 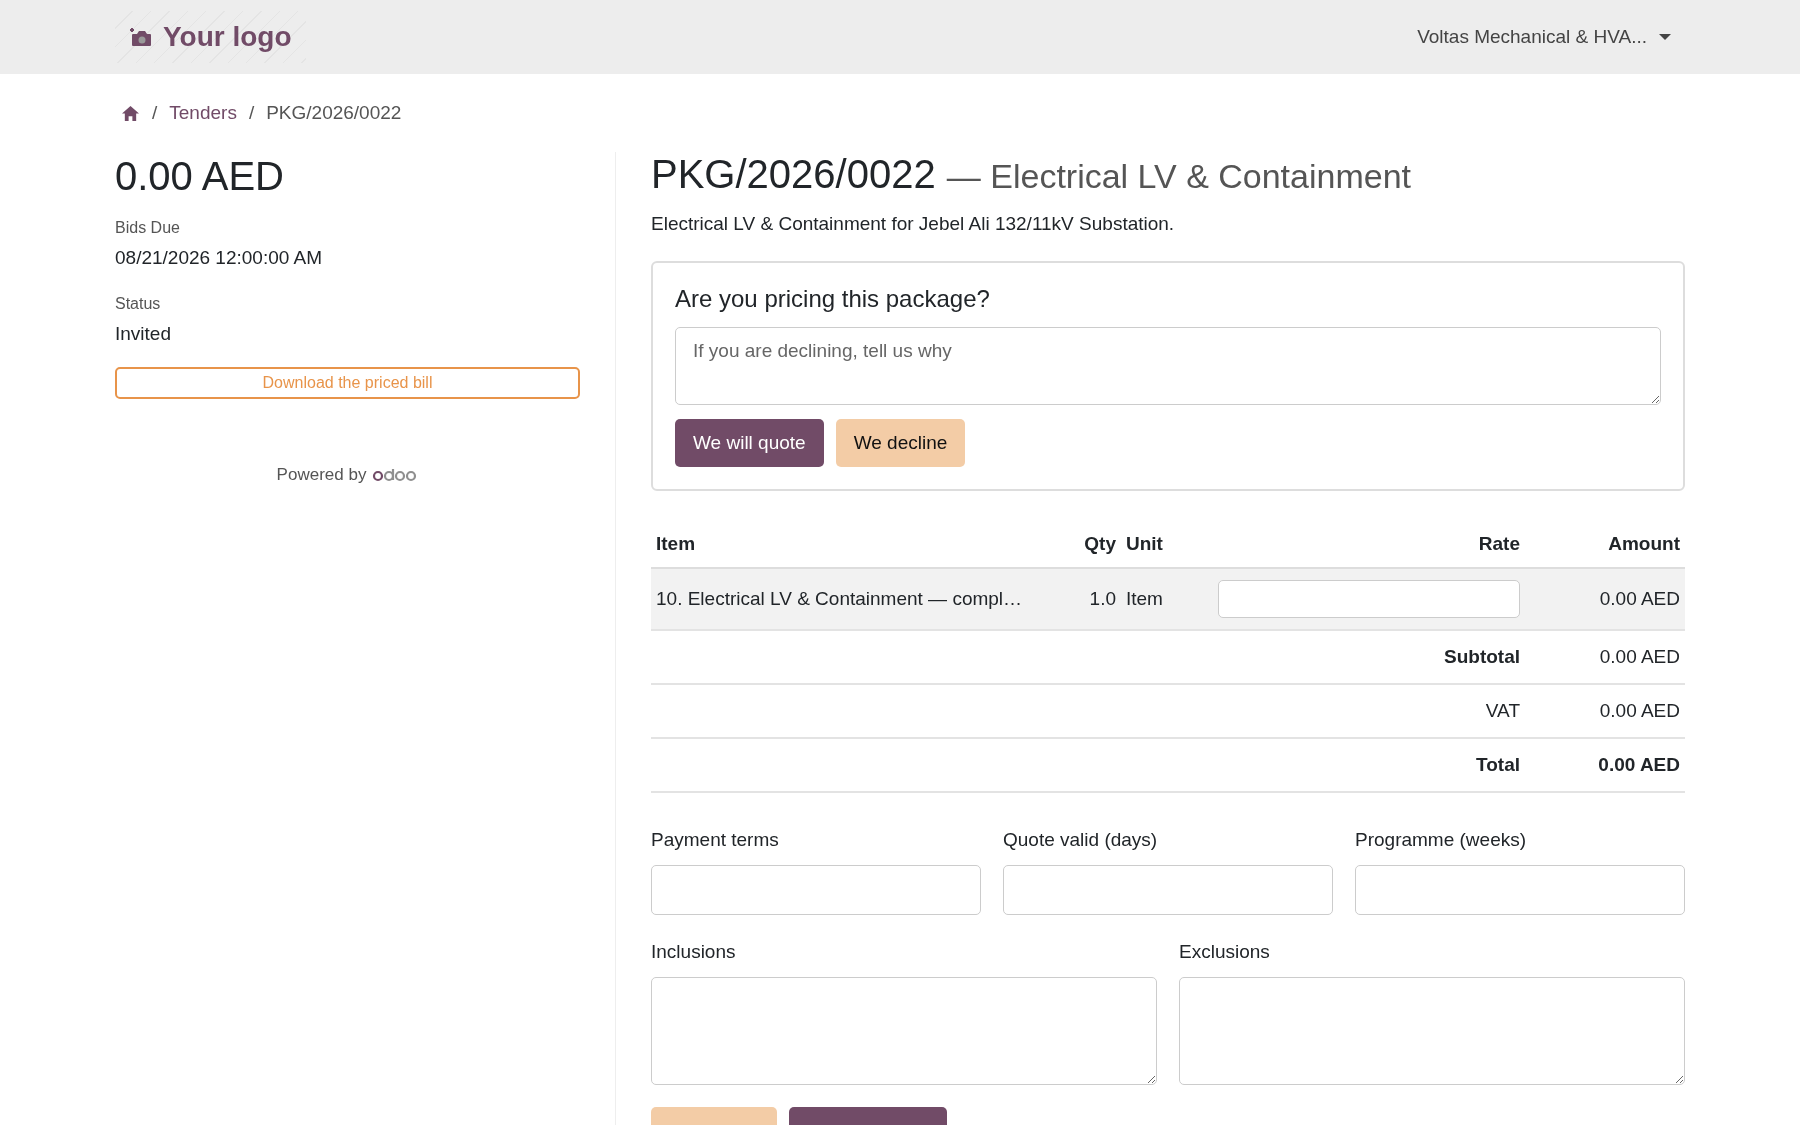 I want to click on field-label: Bids Due, so click(x=148, y=228).